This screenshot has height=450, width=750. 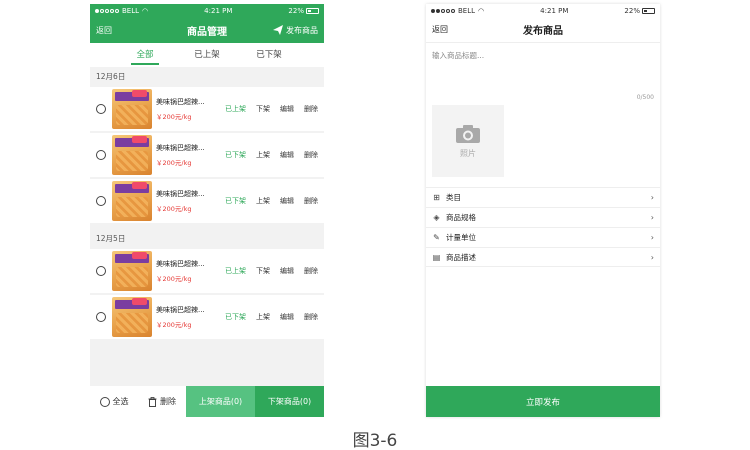 What do you see at coordinates (543, 217) in the screenshot?
I see `menu-item-spec: ◈ 商品规格 ›` at bounding box center [543, 217].